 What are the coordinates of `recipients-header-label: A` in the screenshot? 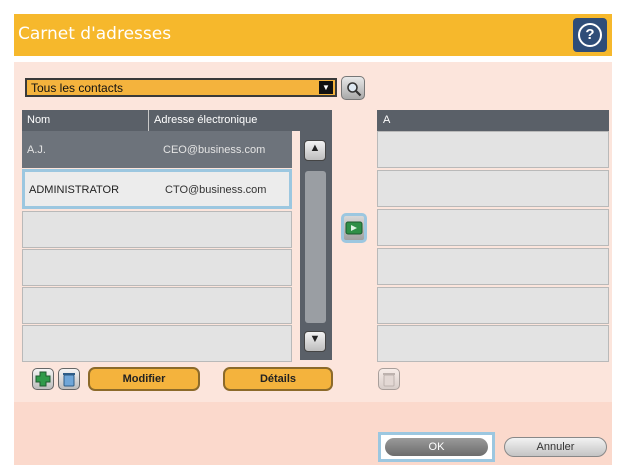 It's located at (387, 120).